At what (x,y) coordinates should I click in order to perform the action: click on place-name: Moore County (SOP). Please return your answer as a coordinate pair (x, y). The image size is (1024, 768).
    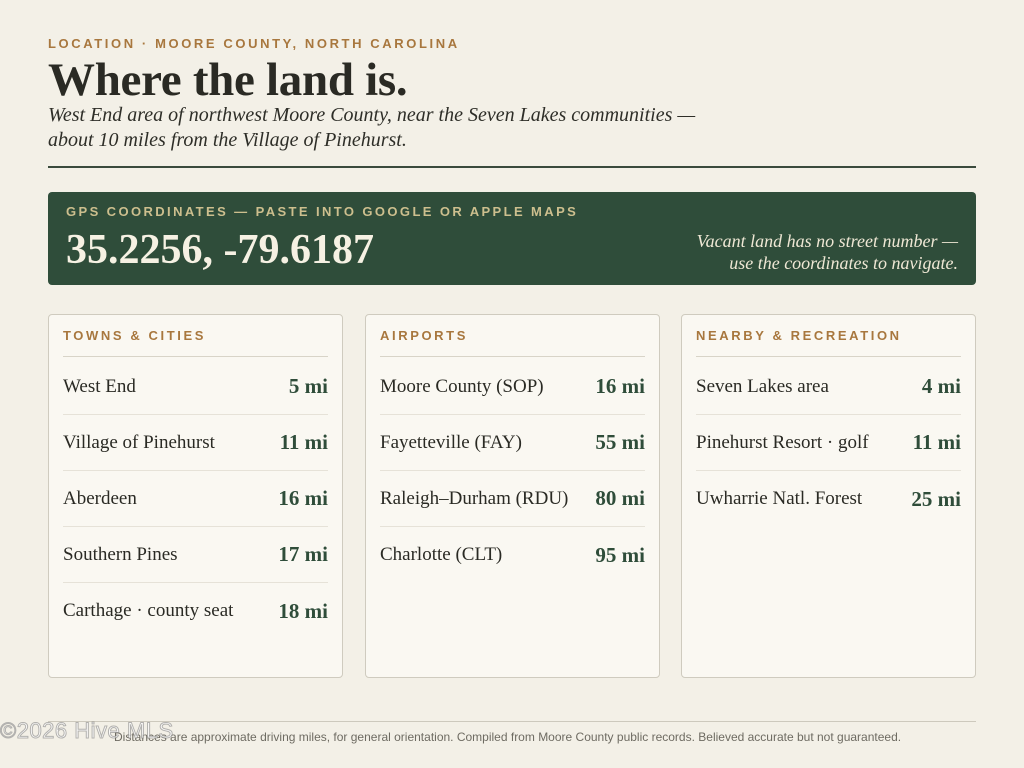
    Looking at the image, I should click on (462, 386).